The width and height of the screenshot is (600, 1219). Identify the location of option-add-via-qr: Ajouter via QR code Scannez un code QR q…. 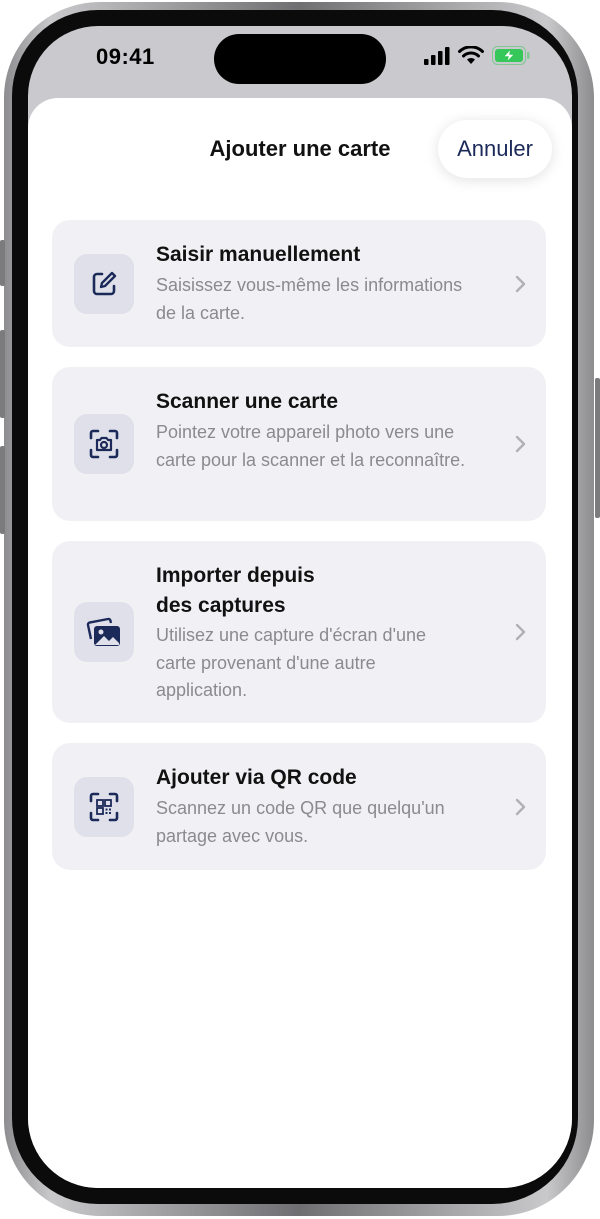
(299, 806).